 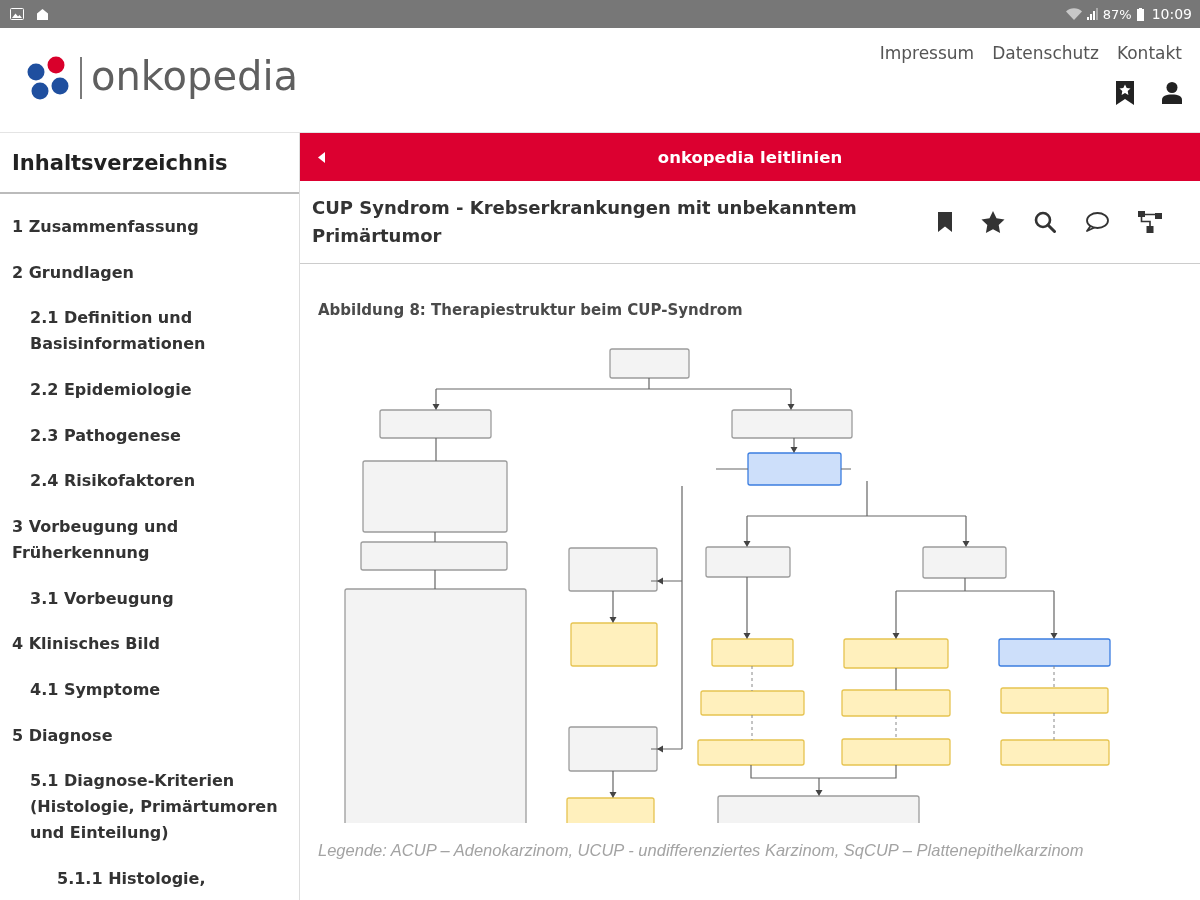 I want to click on toc-link: 2 Grundlagen, so click(x=73, y=272).